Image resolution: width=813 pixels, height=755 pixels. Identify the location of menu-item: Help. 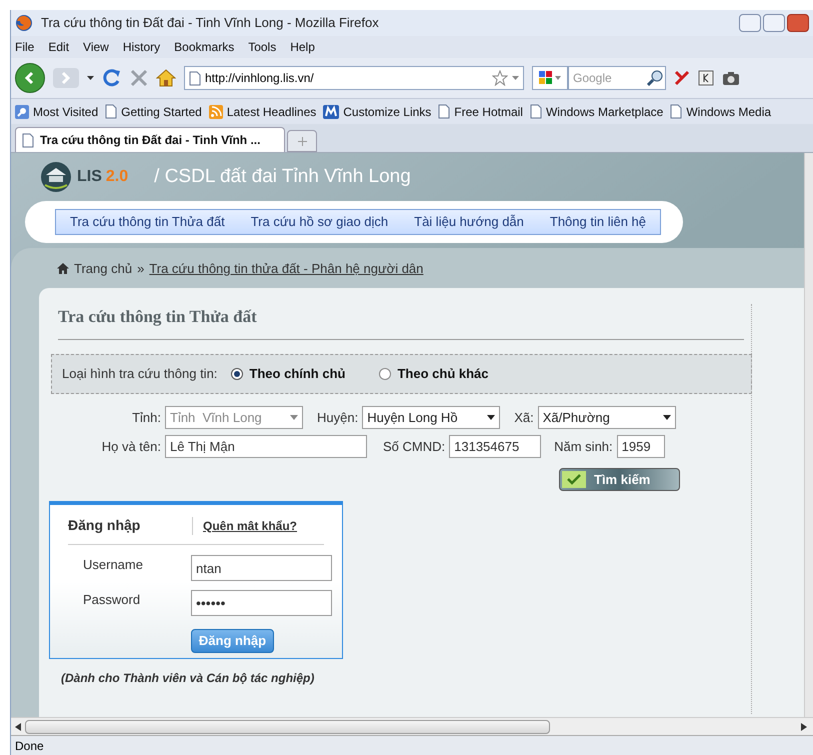
(302, 47).